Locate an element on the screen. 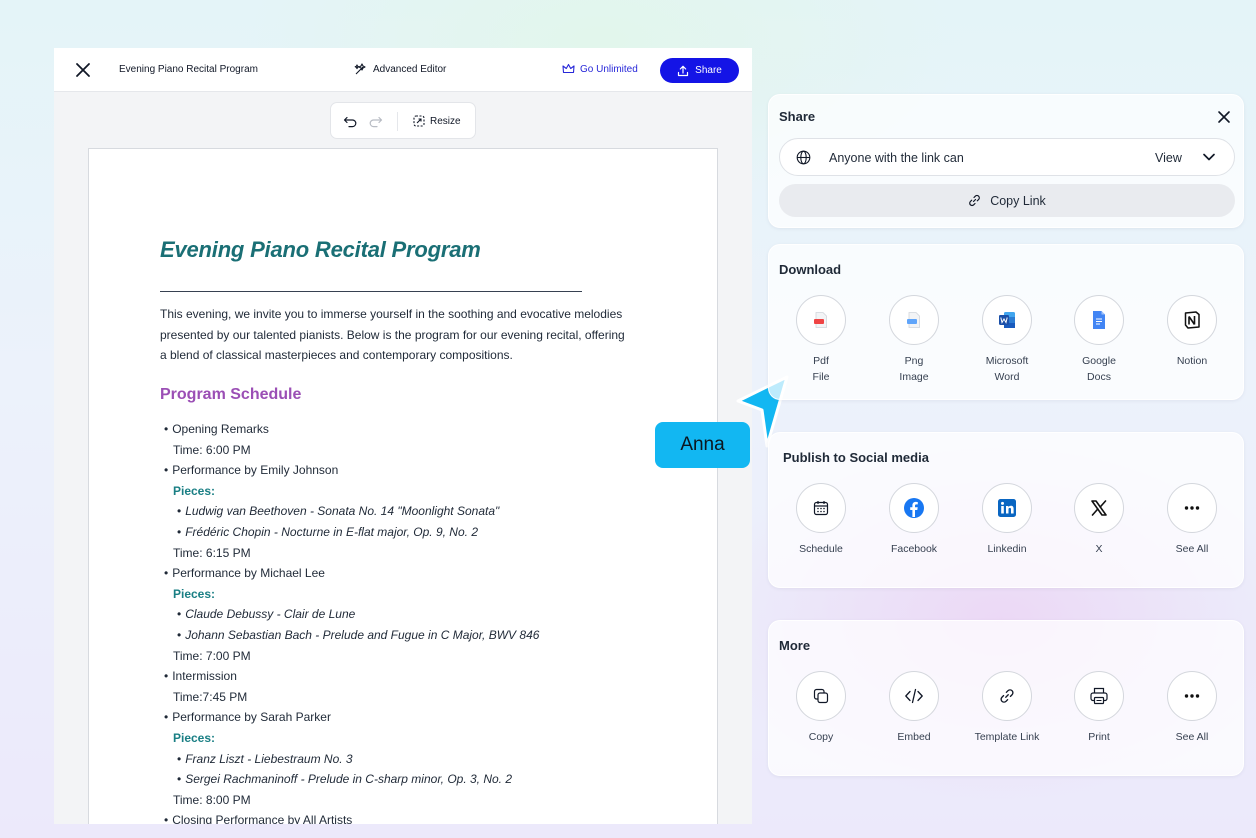 This screenshot has width=1256, height=838. social-see-all-button: See All is located at coordinates (1192, 520).